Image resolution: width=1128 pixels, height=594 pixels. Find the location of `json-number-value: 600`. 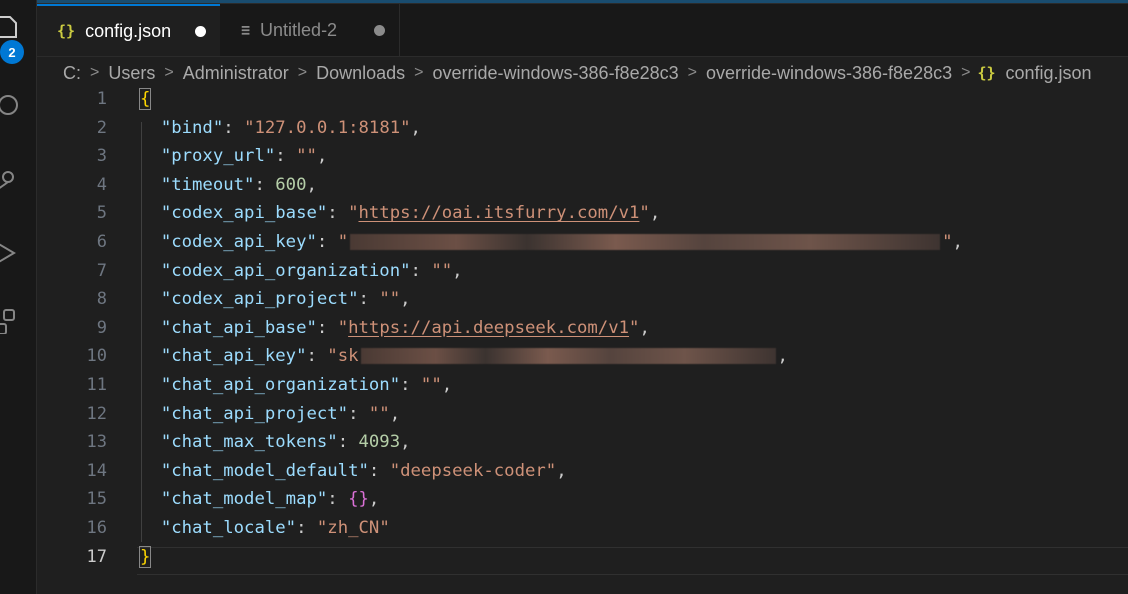

json-number-value: 600 is located at coordinates (291, 184).